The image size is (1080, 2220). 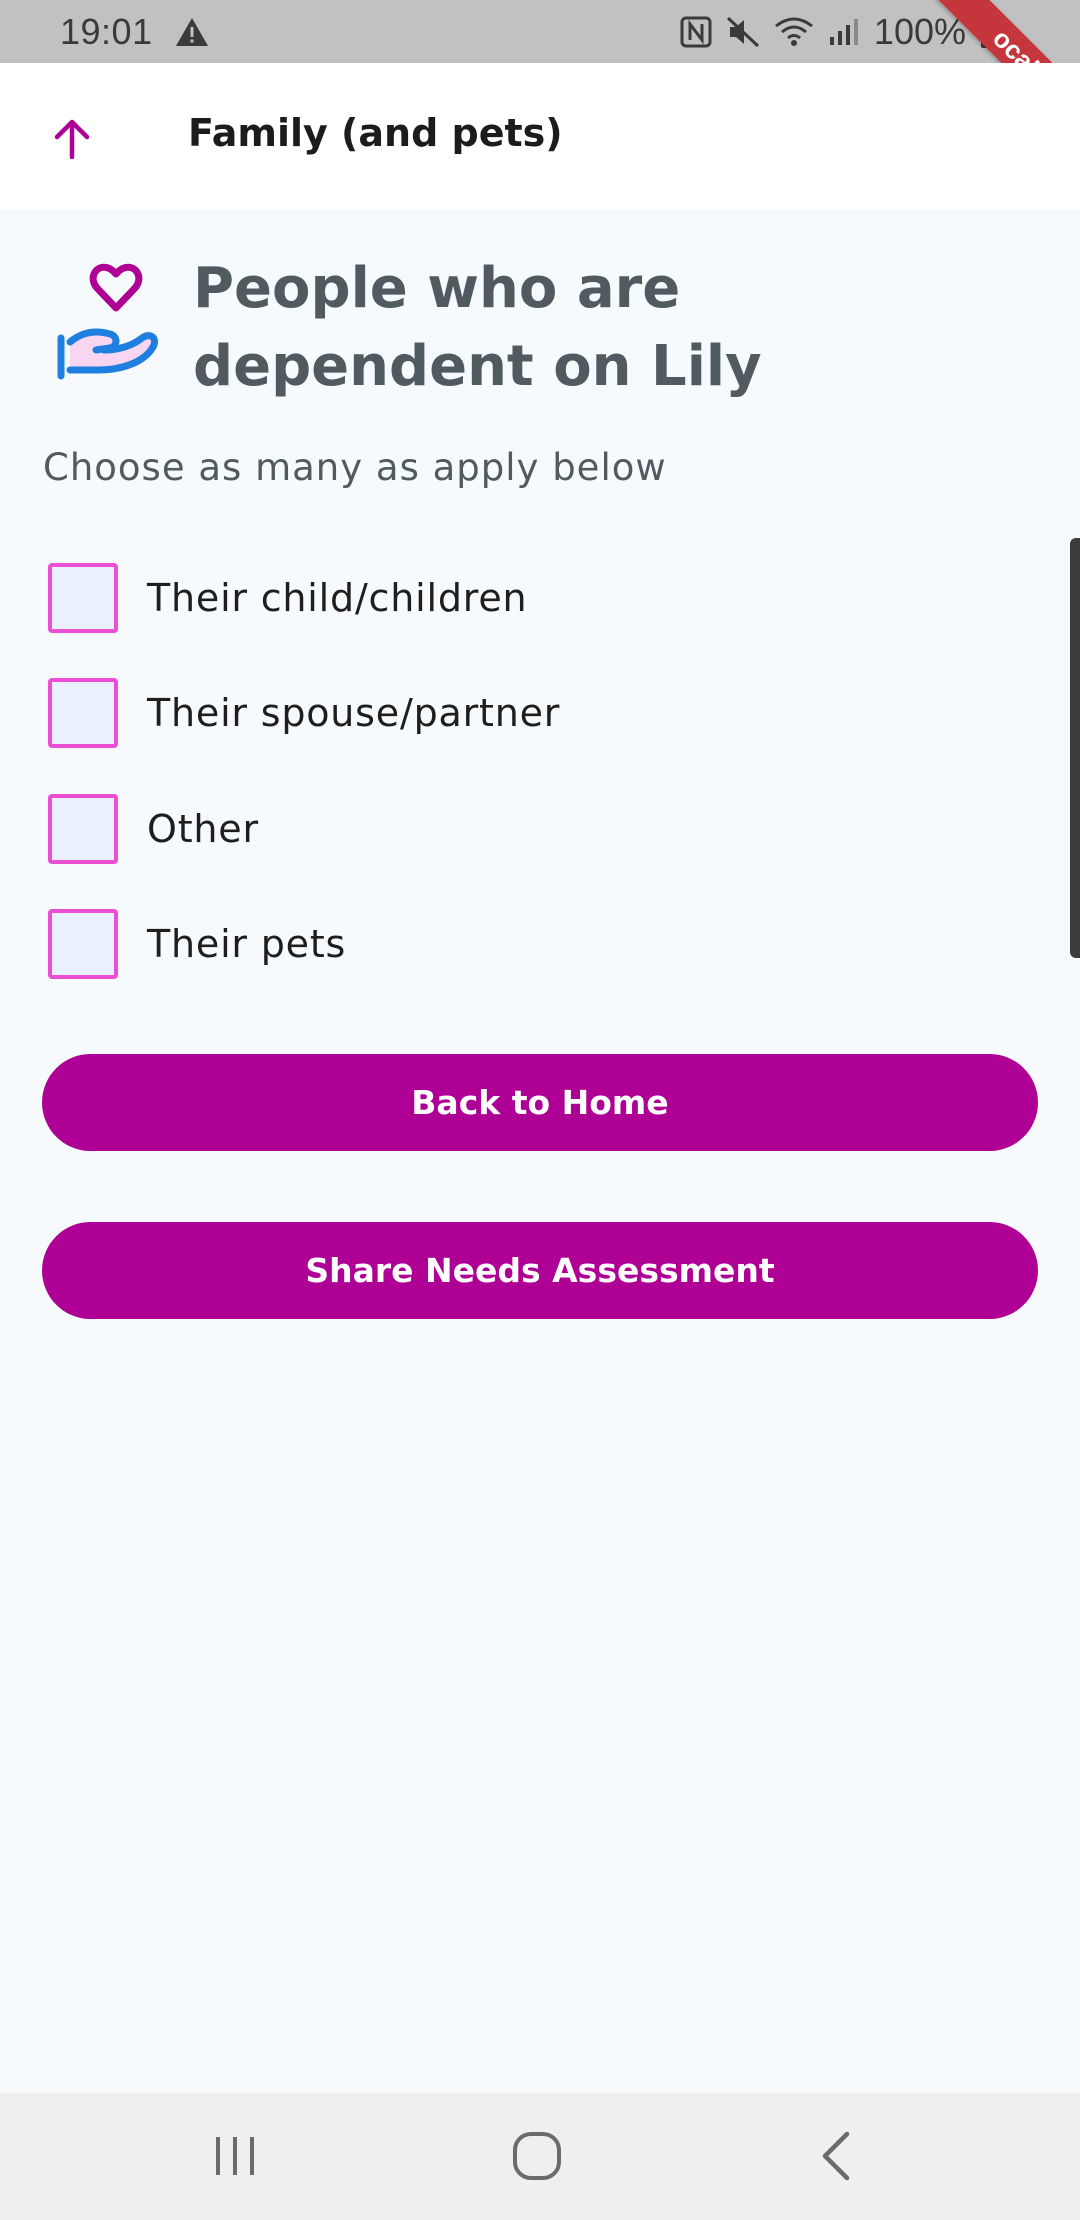 I want to click on back-icon, so click(x=837, y=2156).